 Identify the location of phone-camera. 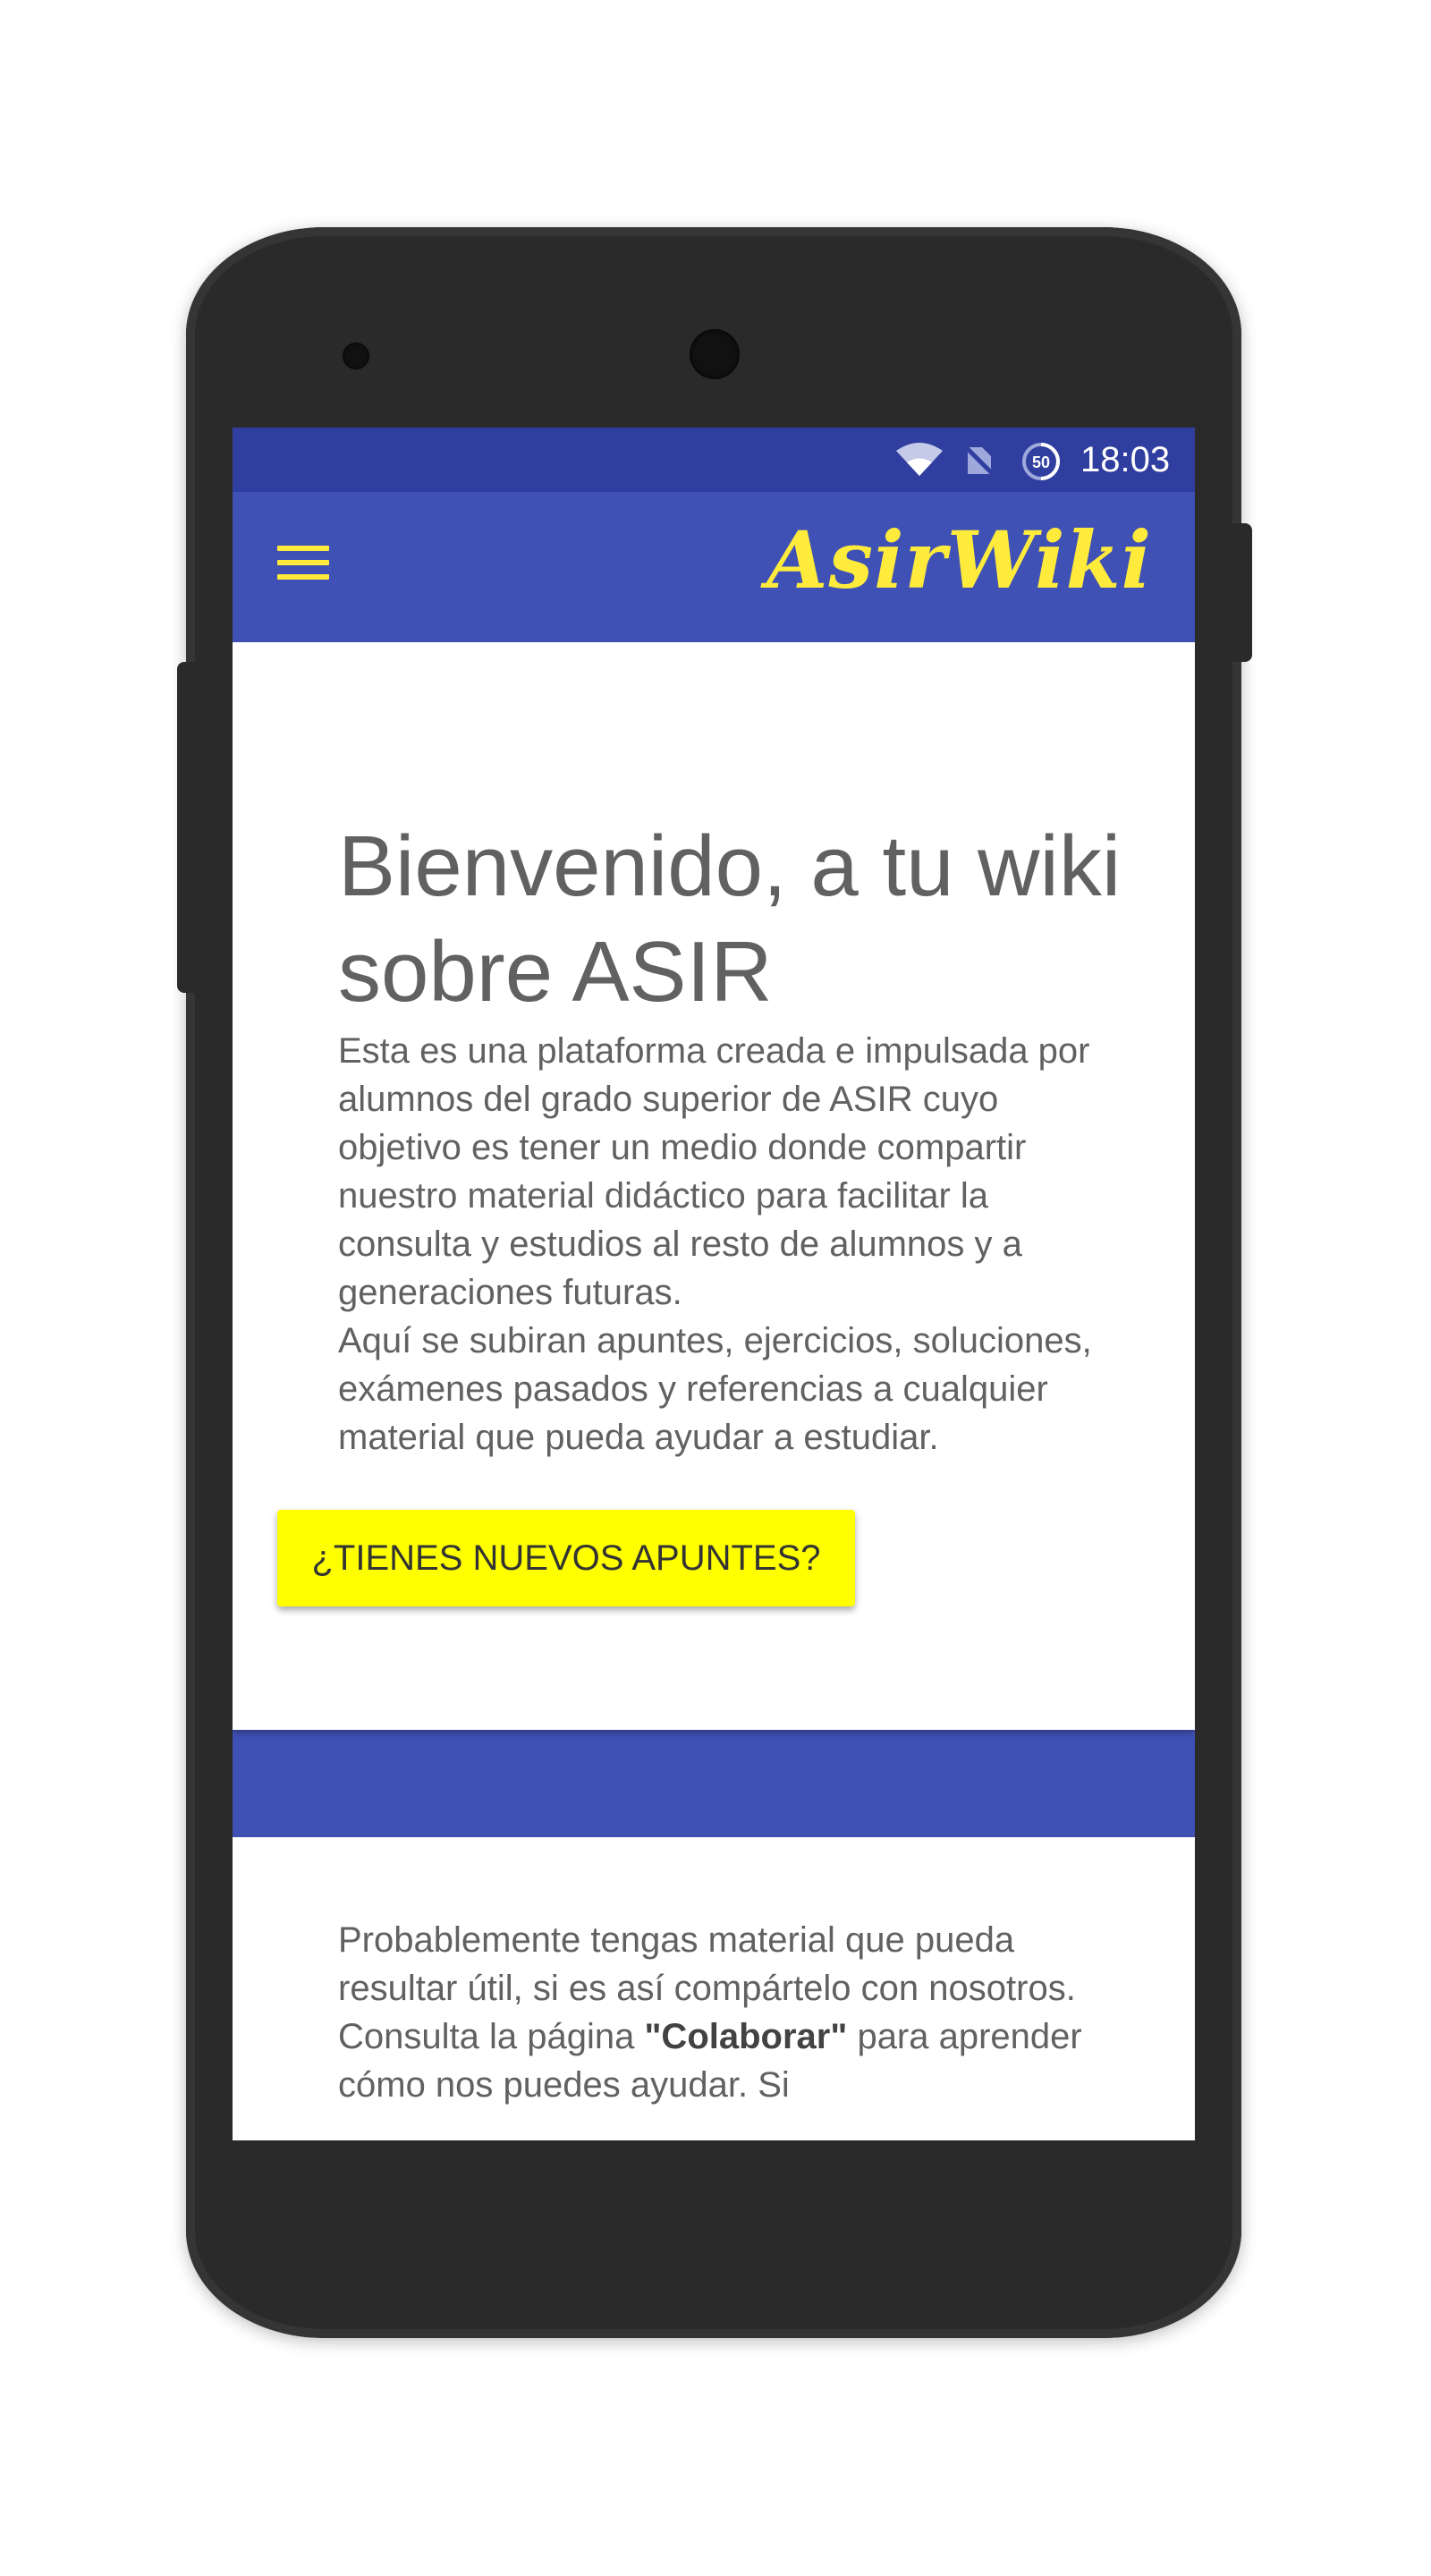
(715, 354).